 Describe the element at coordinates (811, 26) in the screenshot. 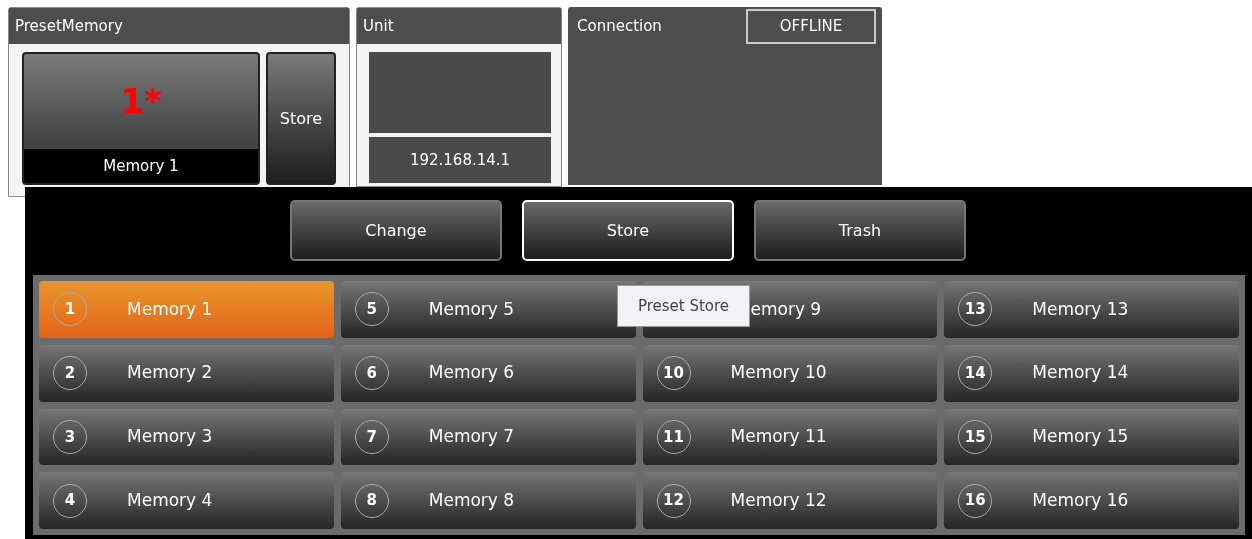

I see `connection-status: OFFLINE` at that location.